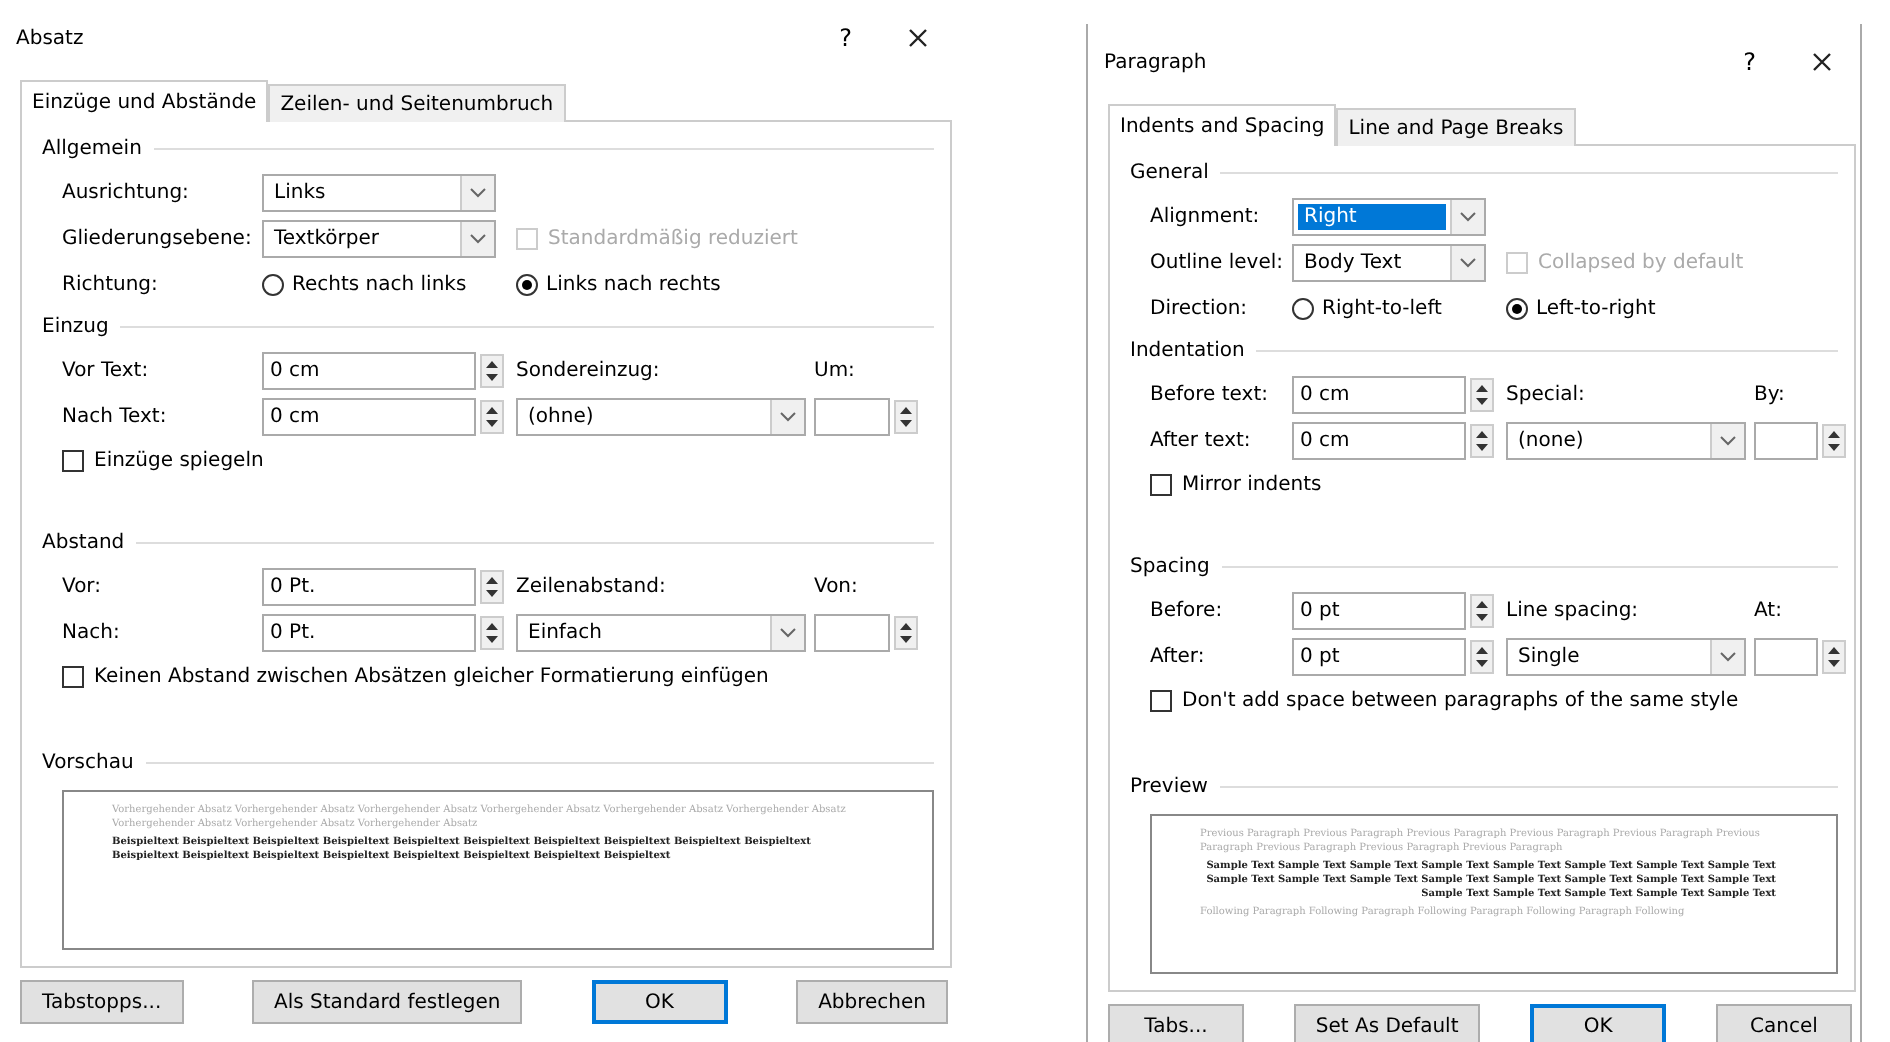 The image size is (1890, 1042). I want to click on field-label: After:, so click(1178, 656).